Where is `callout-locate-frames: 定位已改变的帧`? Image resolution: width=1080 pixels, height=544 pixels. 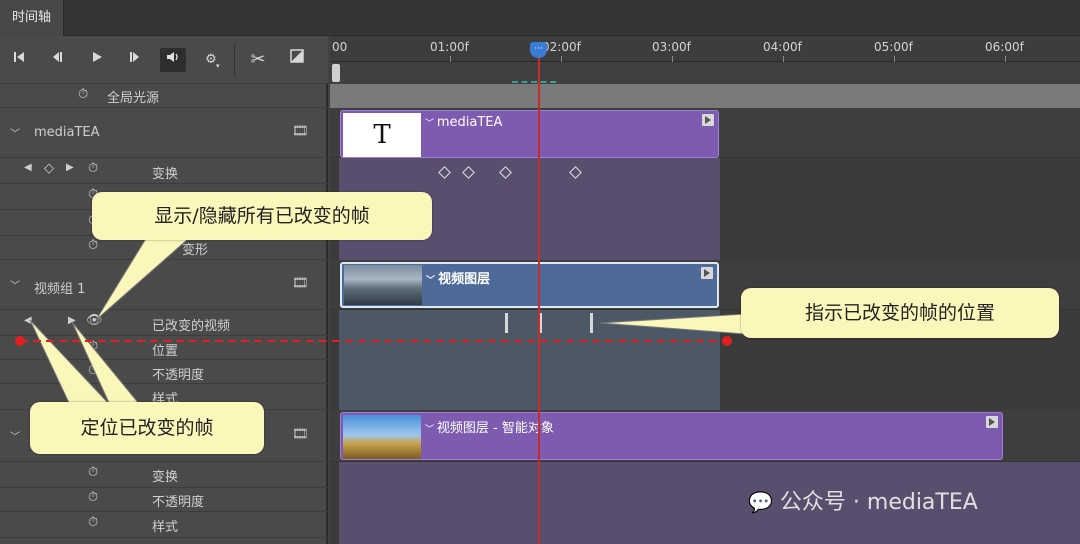
callout-locate-frames: 定位已改变的帧 is located at coordinates (147, 428).